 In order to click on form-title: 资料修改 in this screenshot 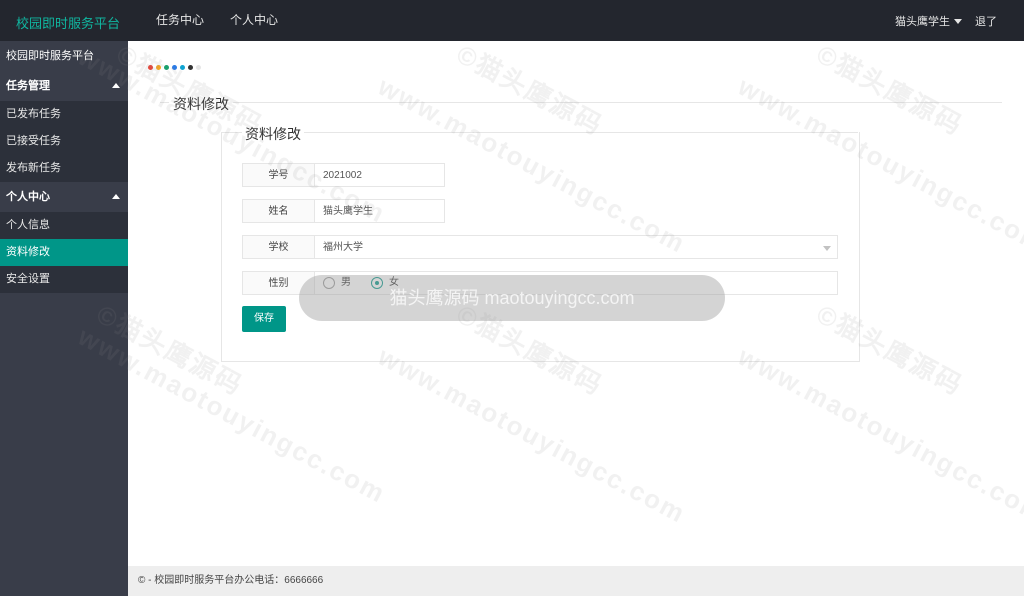, I will do `click(273, 134)`.